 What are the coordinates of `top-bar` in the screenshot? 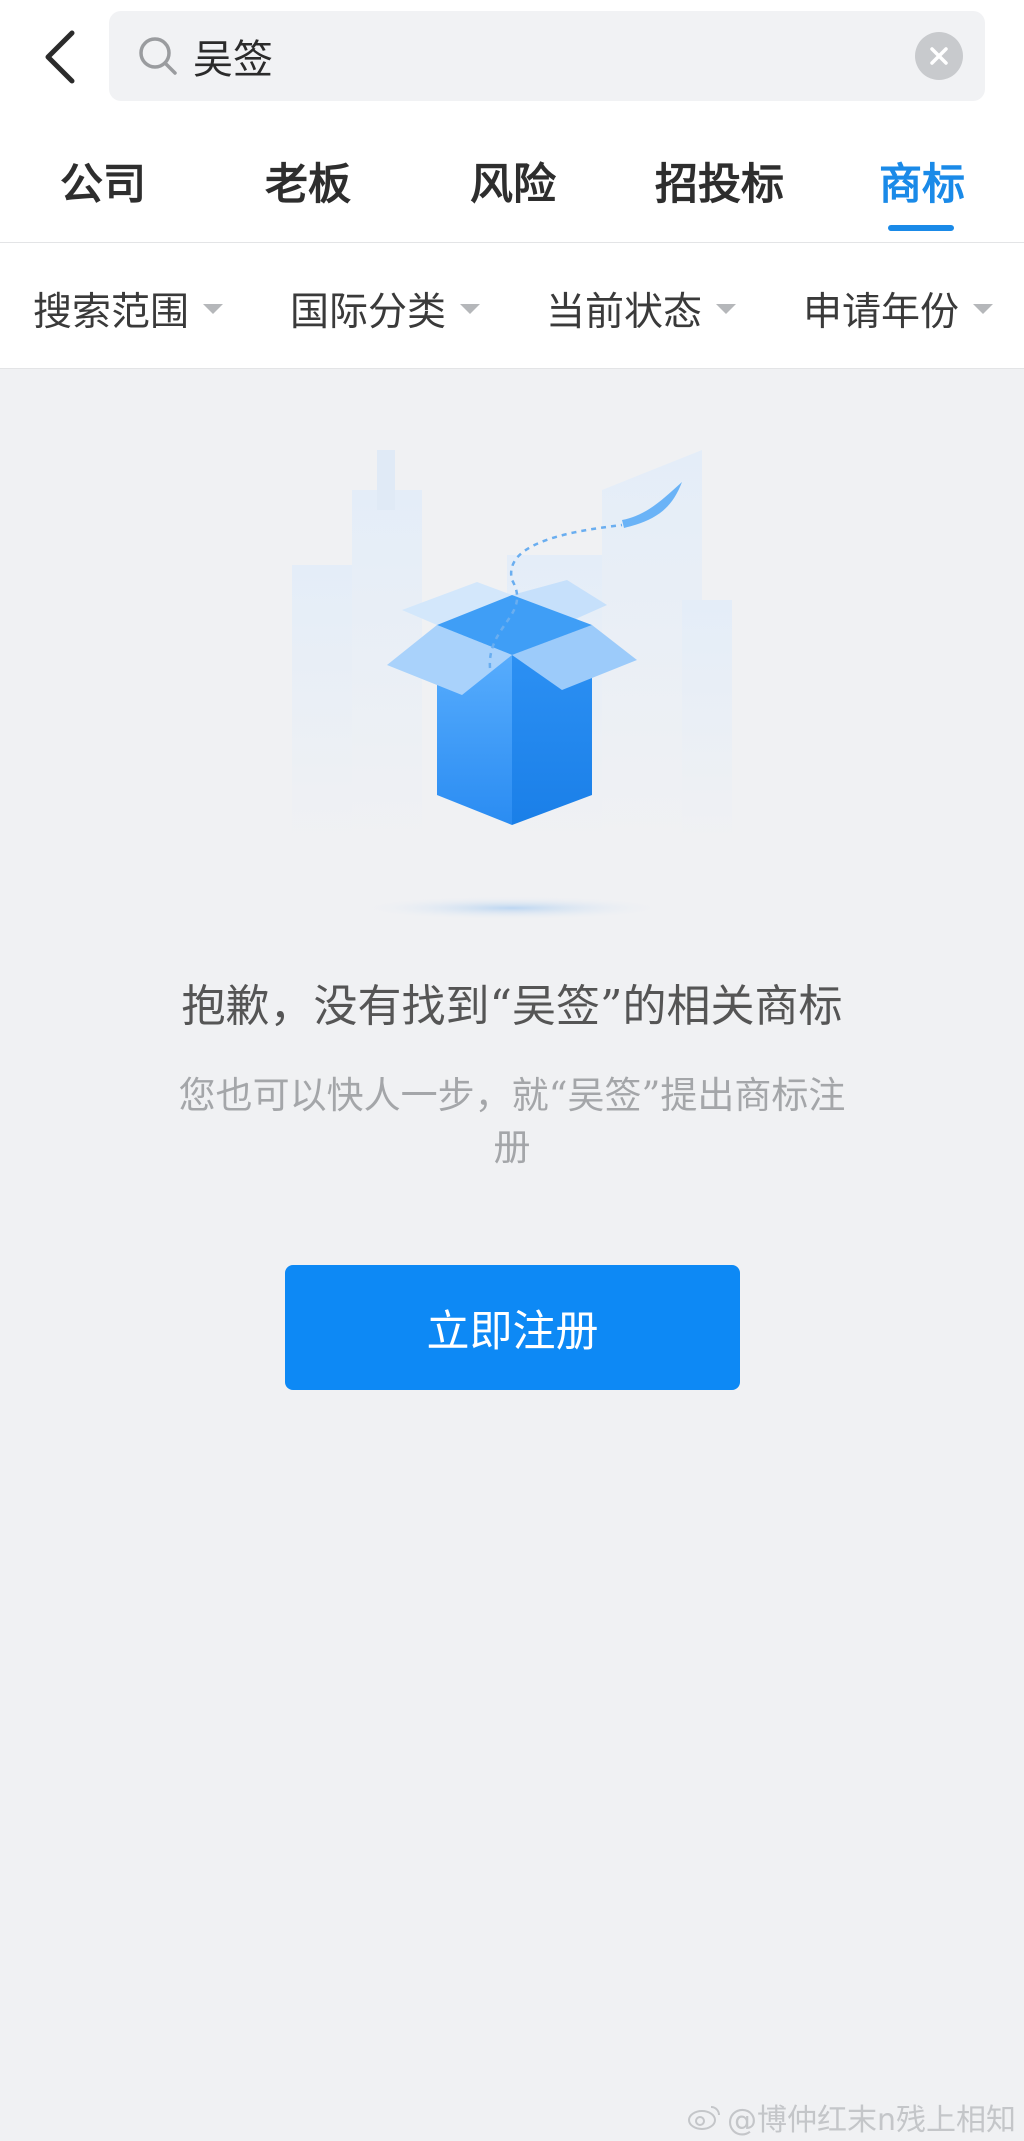 It's located at (512, 62).